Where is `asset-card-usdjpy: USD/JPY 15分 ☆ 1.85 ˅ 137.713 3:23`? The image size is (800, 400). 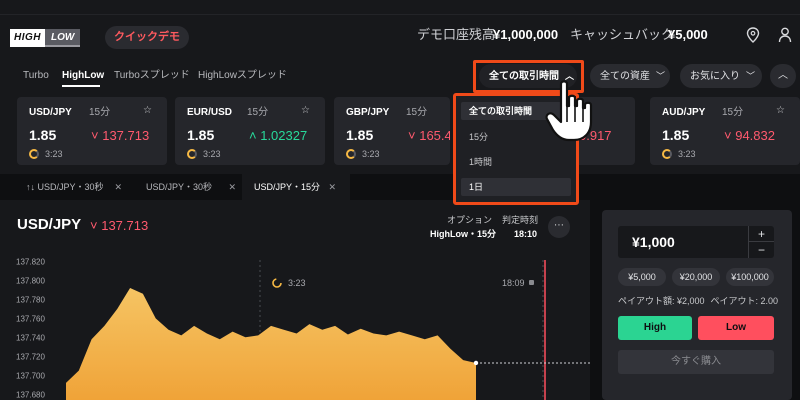
asset-card-usdjpy: USD/JPY 15分 ☆ 1.85 ˅ 137.713 3:23 is located at coordinates (92, 131).